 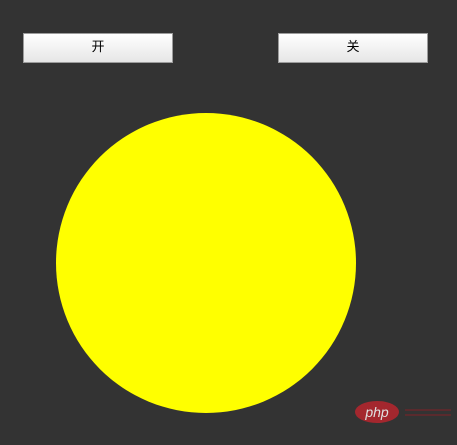 I want to click on watermark-bars, so click(x=428, y=412).